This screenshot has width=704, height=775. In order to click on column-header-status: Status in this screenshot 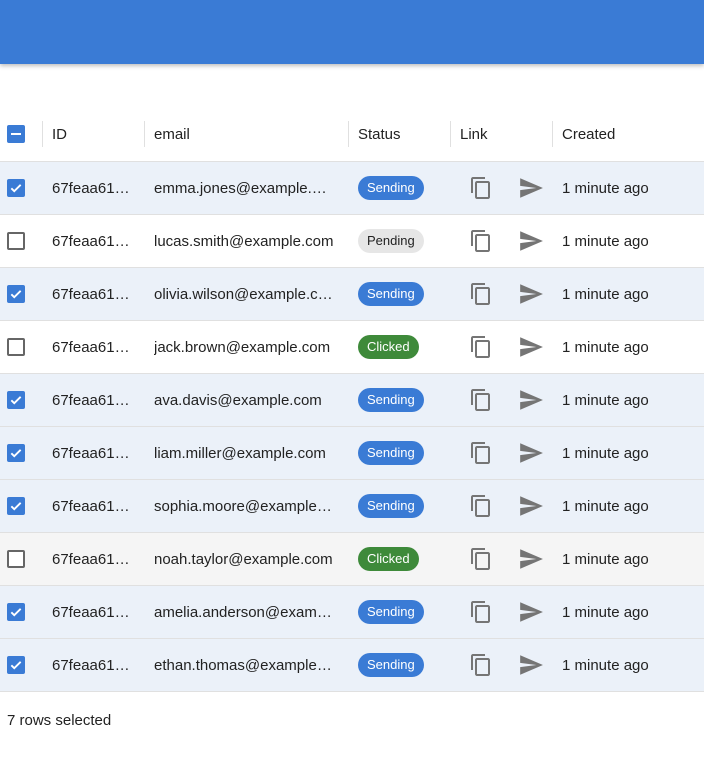, I will do `click(403, 134)`.